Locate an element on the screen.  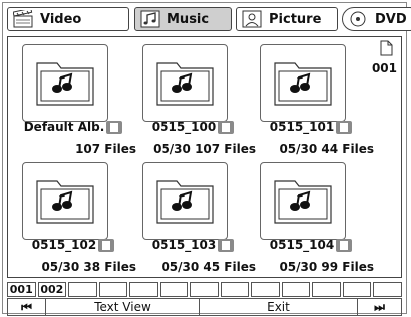
folder-name-row: Default Alb. is located at coordinates (73, 127).